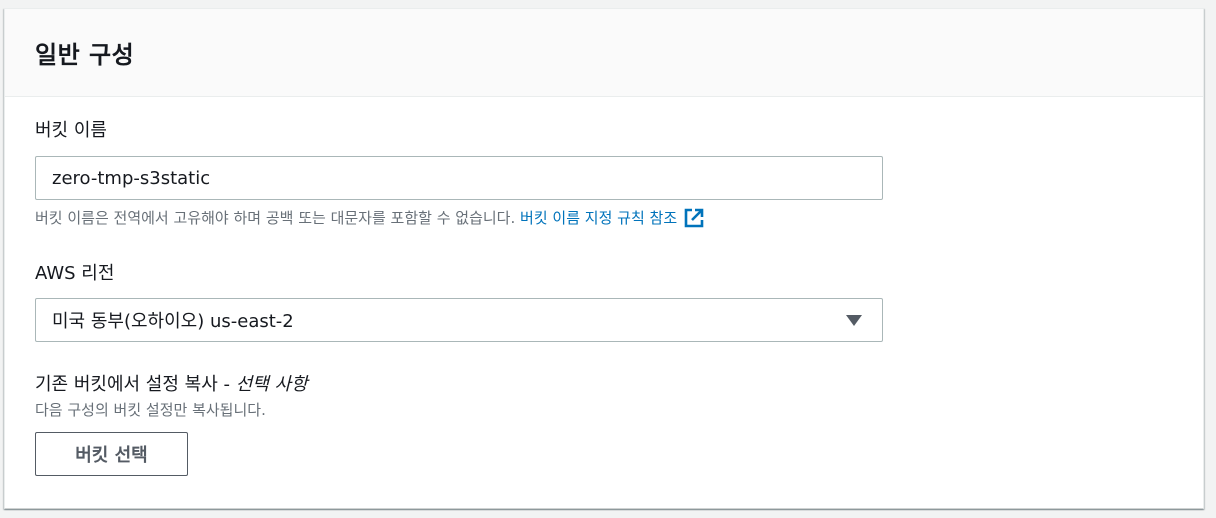  I want to click on region-selected-value: 미국 동부(오하이오) us-east-2, so click(173, 321).